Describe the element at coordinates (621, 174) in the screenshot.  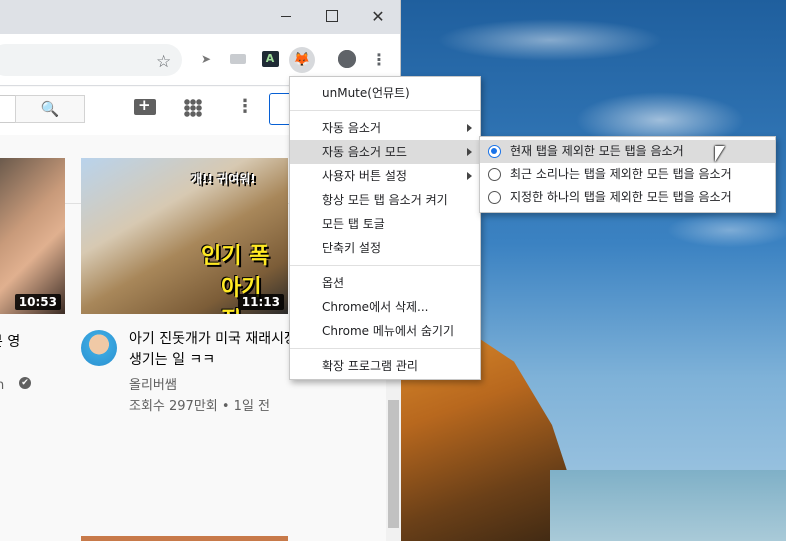
I see `submenu-option-label: 최근 소리나는 탭을 제외한 모든 탭을 음소거` at that location.